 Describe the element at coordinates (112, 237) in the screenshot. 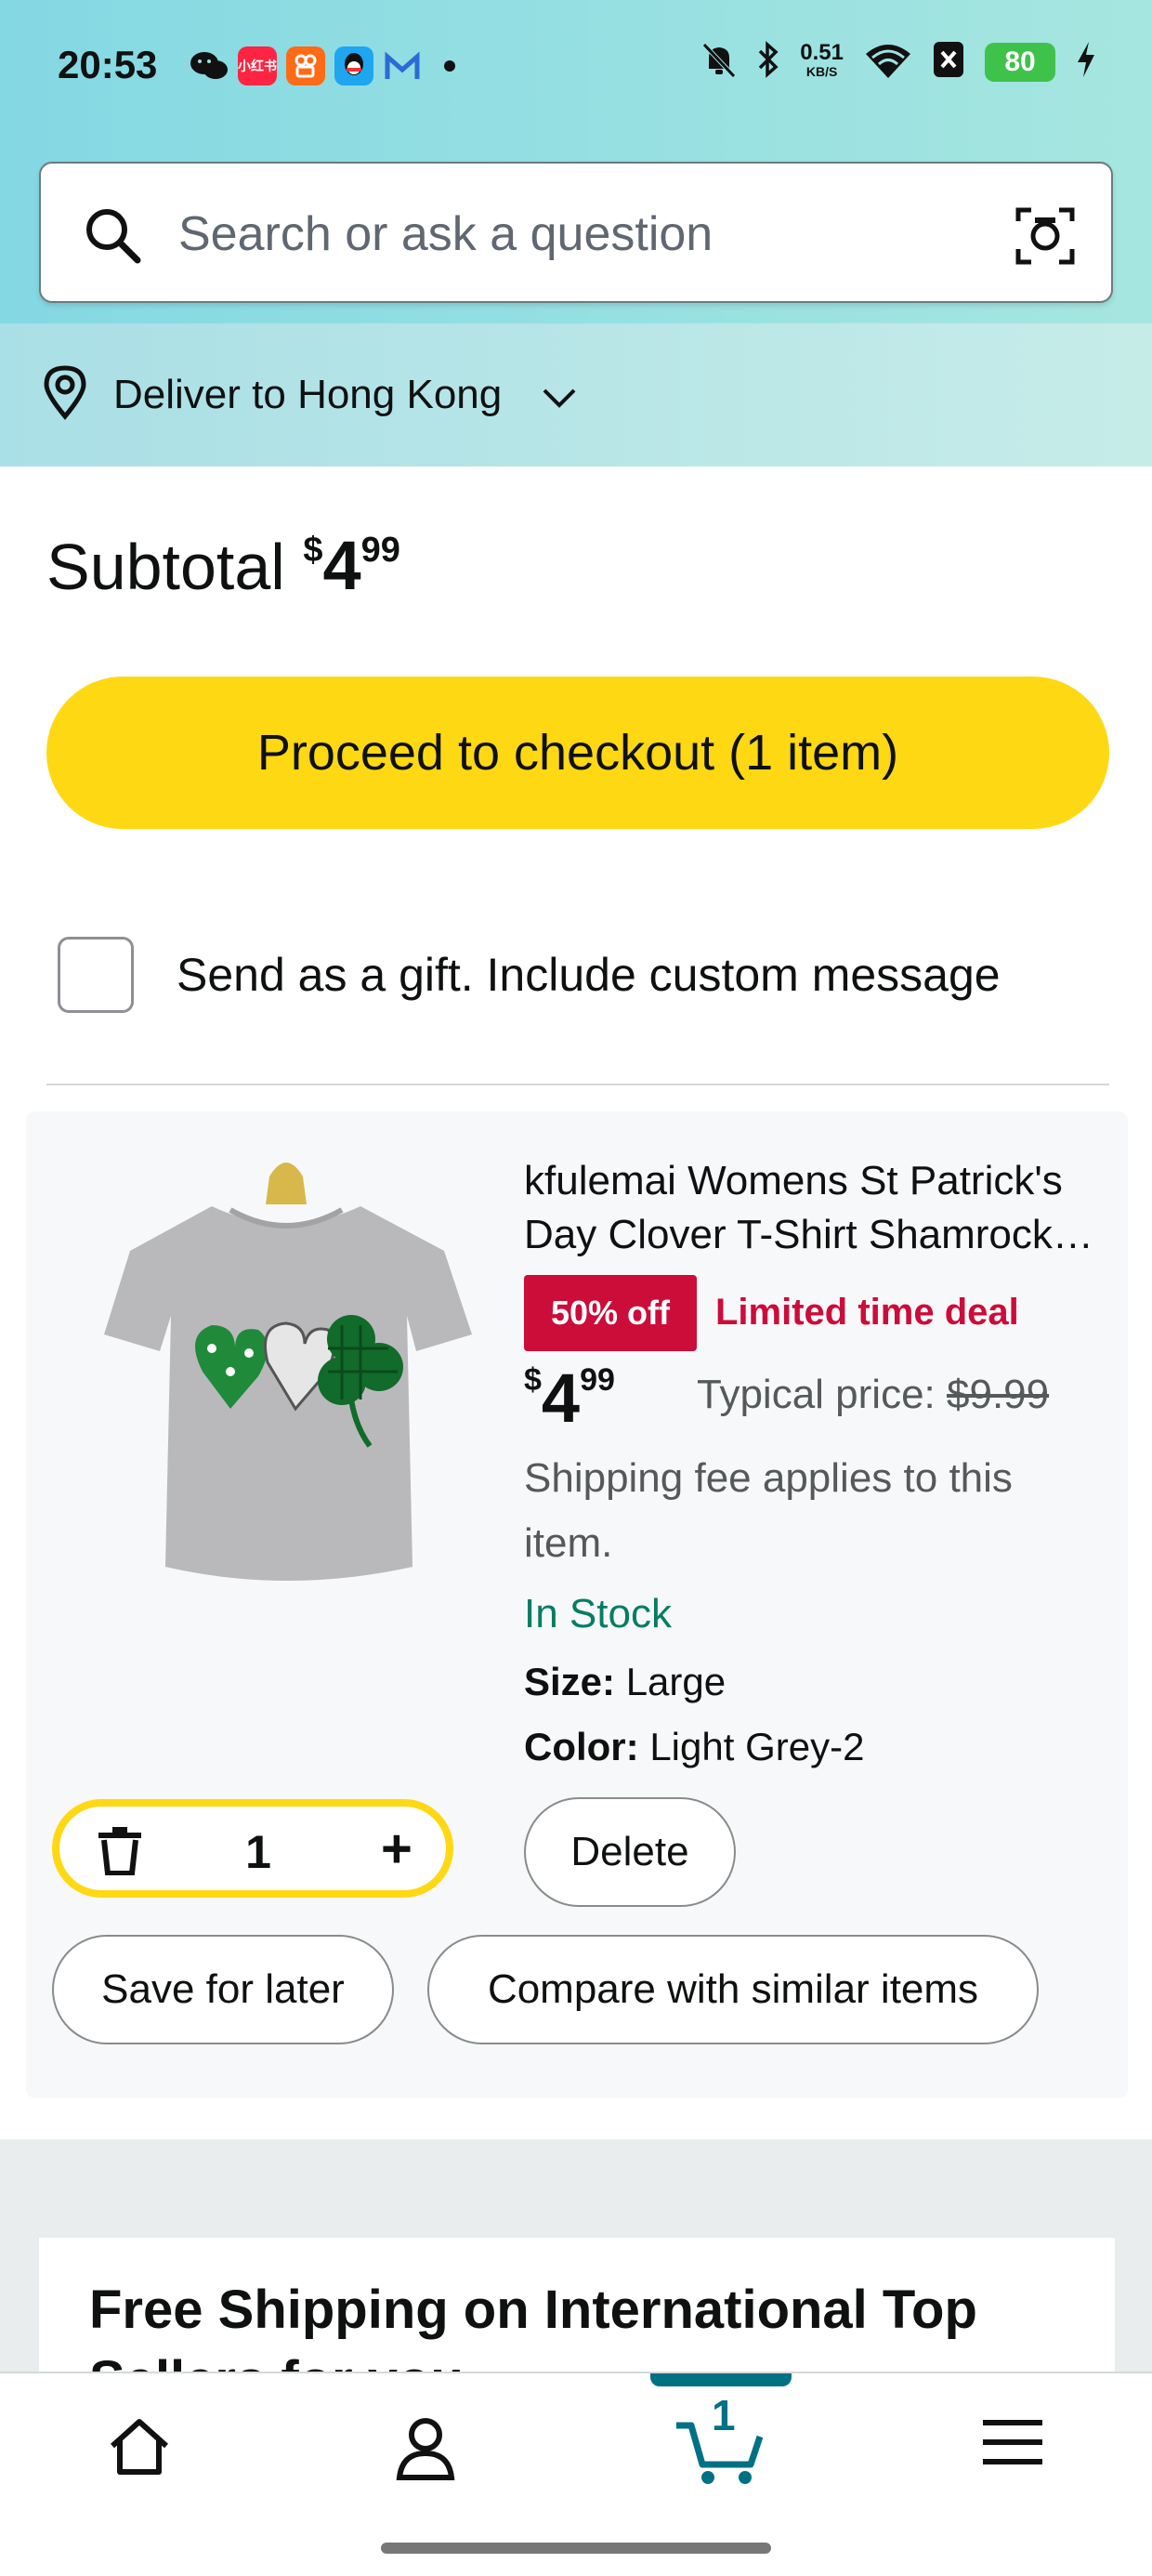

I see `search-icon` at that location.